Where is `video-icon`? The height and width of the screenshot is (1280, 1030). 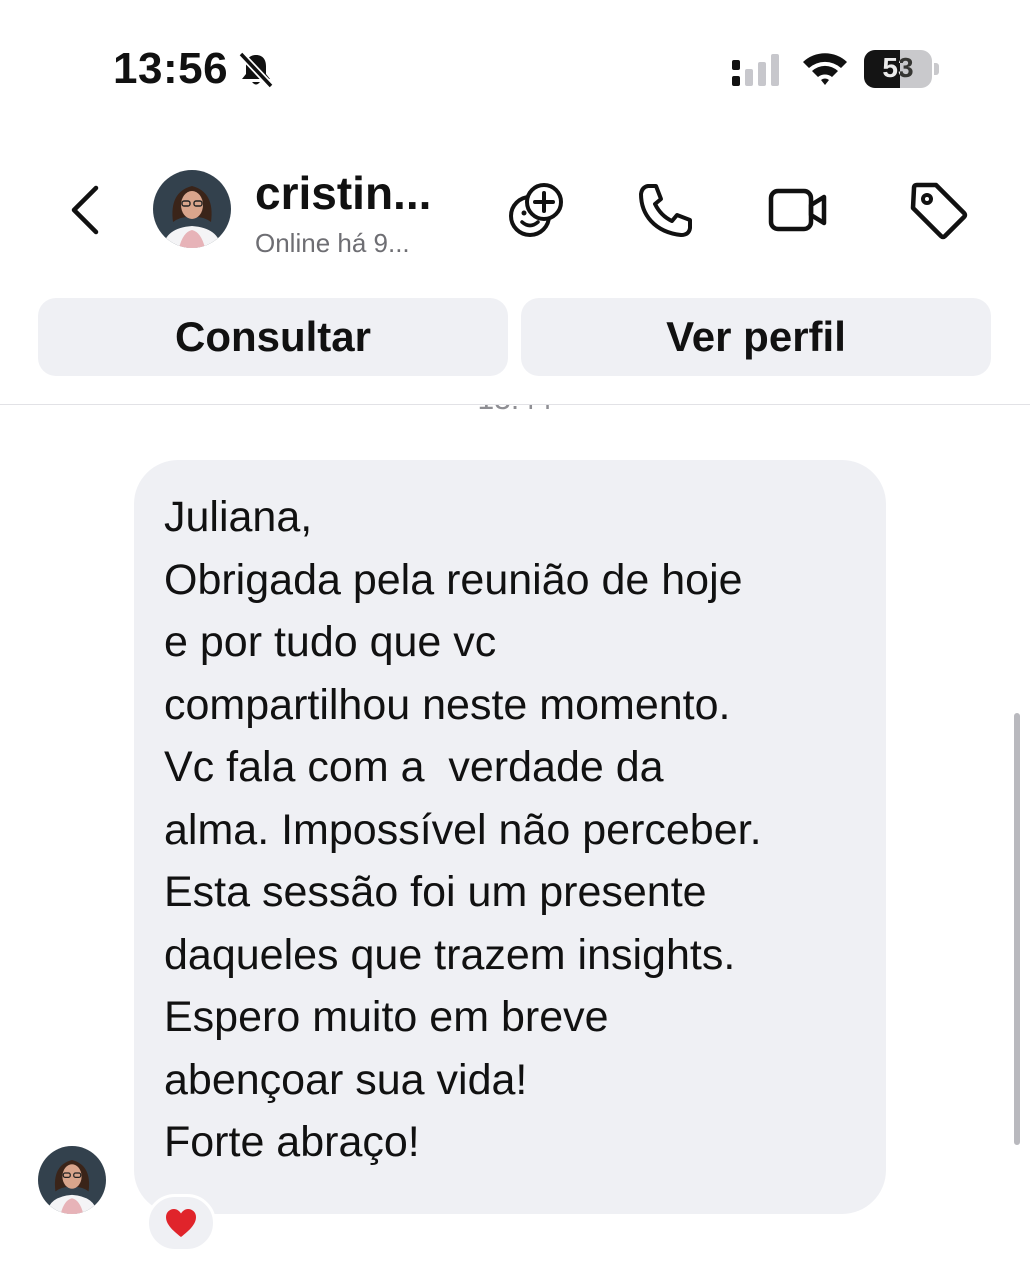
video-icon is located at coordinates (798, 210).